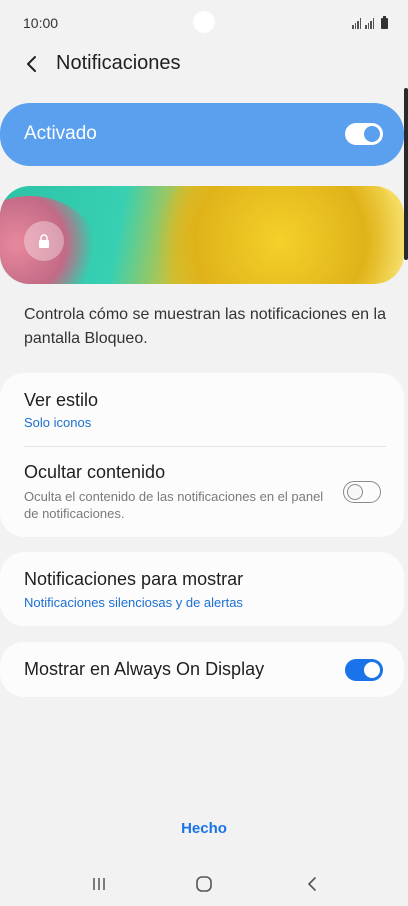  What do you see at coordinates (61, 400) in the screenshot?
I see `ver-estilo-title: Ver estilo` at bounding box center [61, 400].